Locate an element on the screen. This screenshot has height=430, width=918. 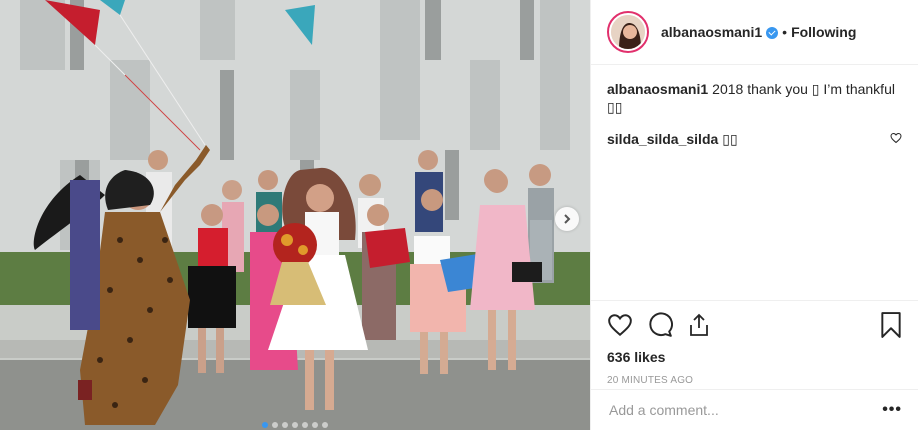
next-arrow-icon is located at coordinates (567, 219).